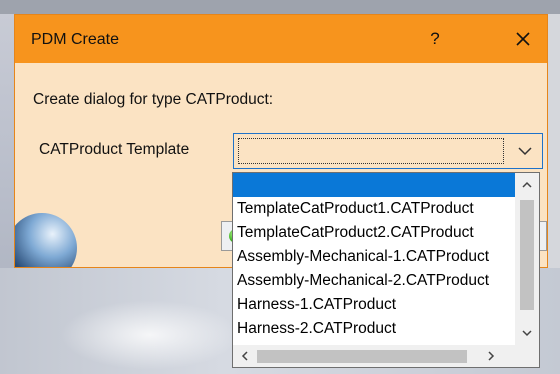  What do you see at coordinates (527, 255) in the screenshot?
I see `vertical-scroll-thumb` at bounding box center [527, 255].